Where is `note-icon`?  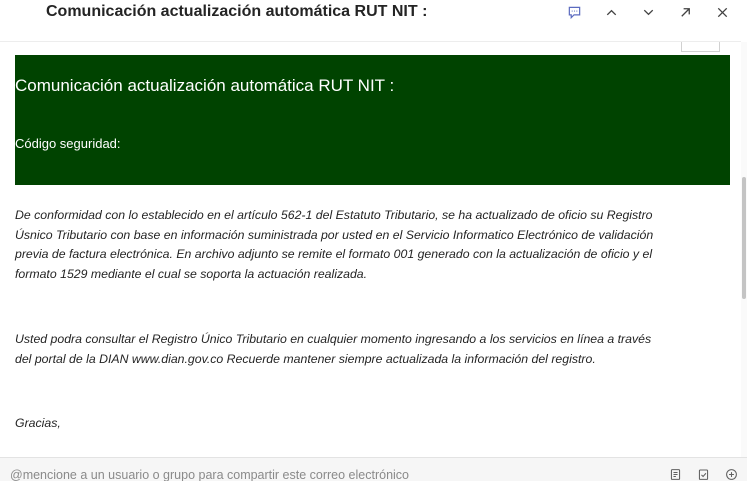
note-icon is located at coordinates (675, 474).